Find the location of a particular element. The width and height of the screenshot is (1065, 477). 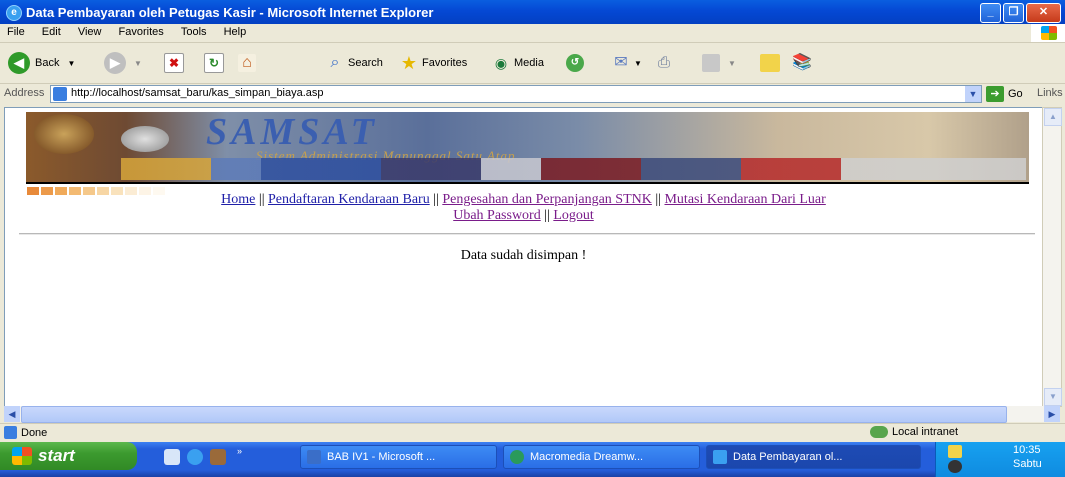

scroll-up-icon: ▲ is located at coordinates (1053, 117).